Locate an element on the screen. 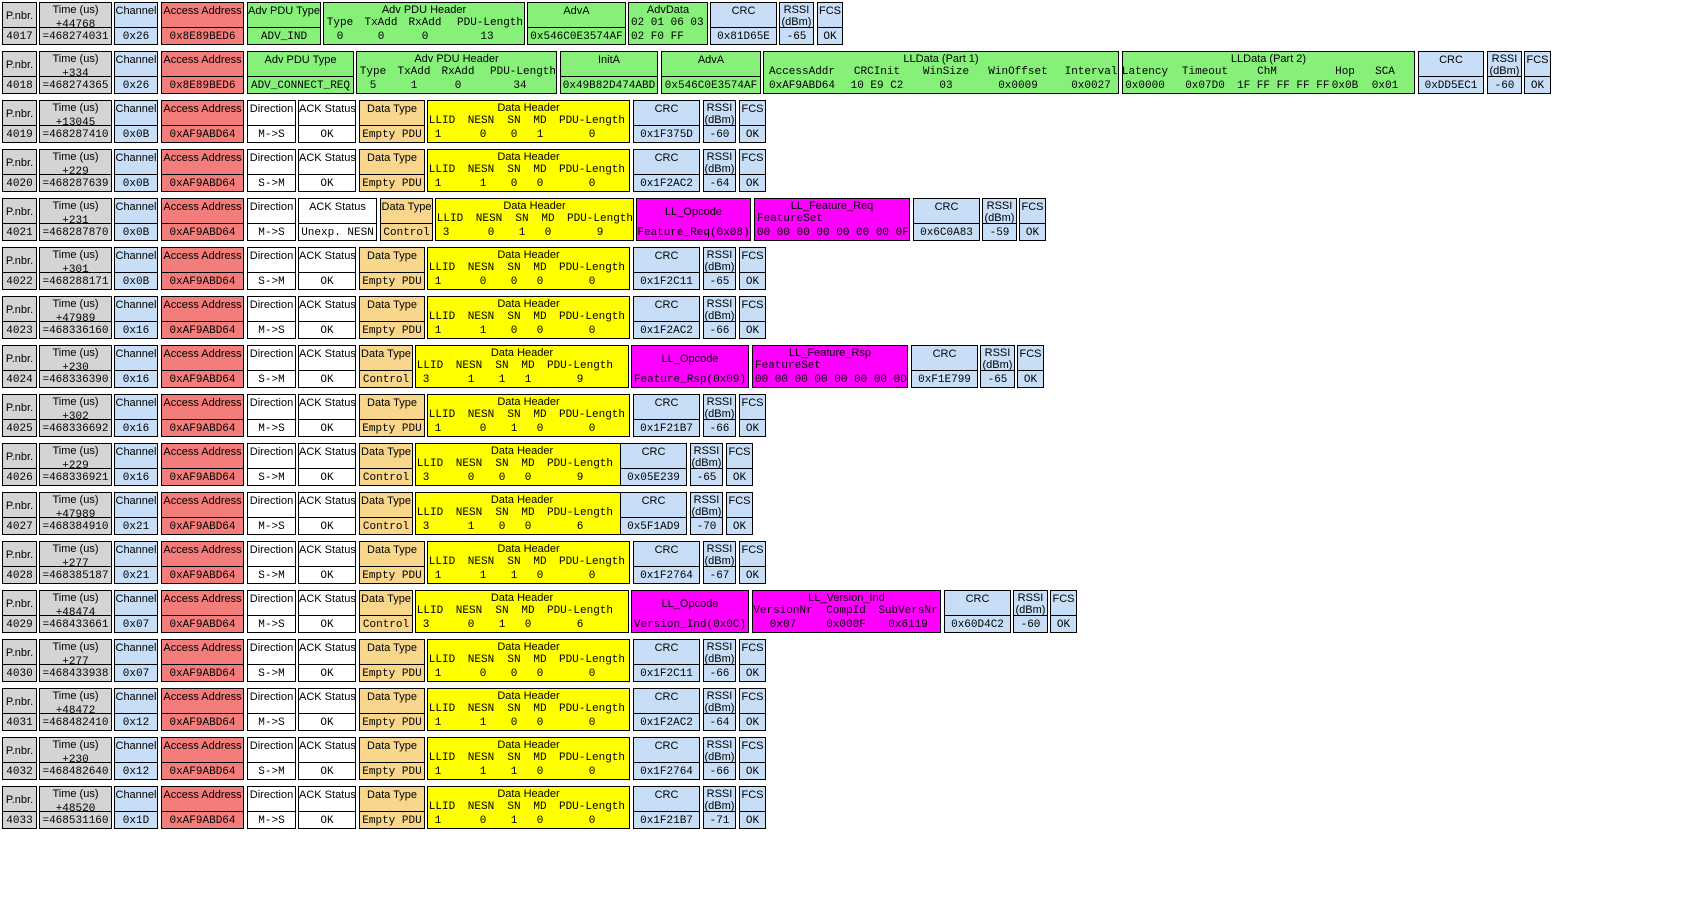 The width and height of the screenshot is (1701, 898). pnbr-value: 4030 is located at coordinates (19, 674).